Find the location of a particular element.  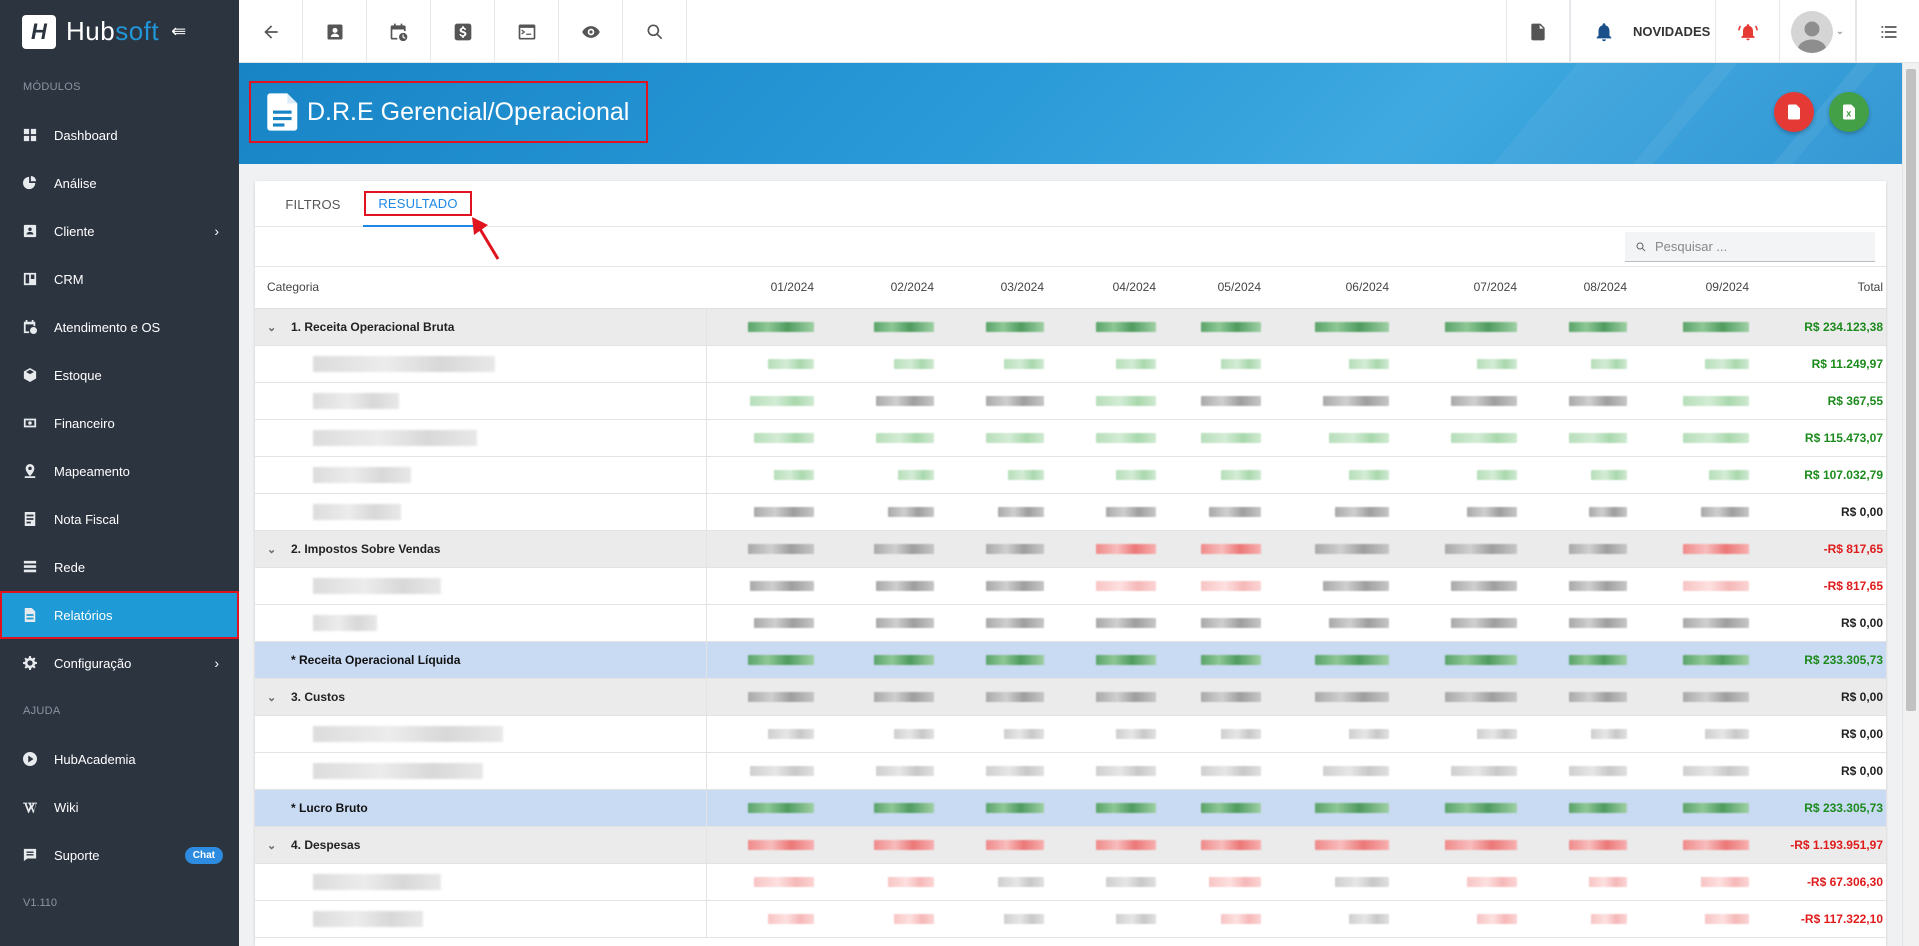

sidebar-item-label: Financeiro is located at coordinates (84, 423).